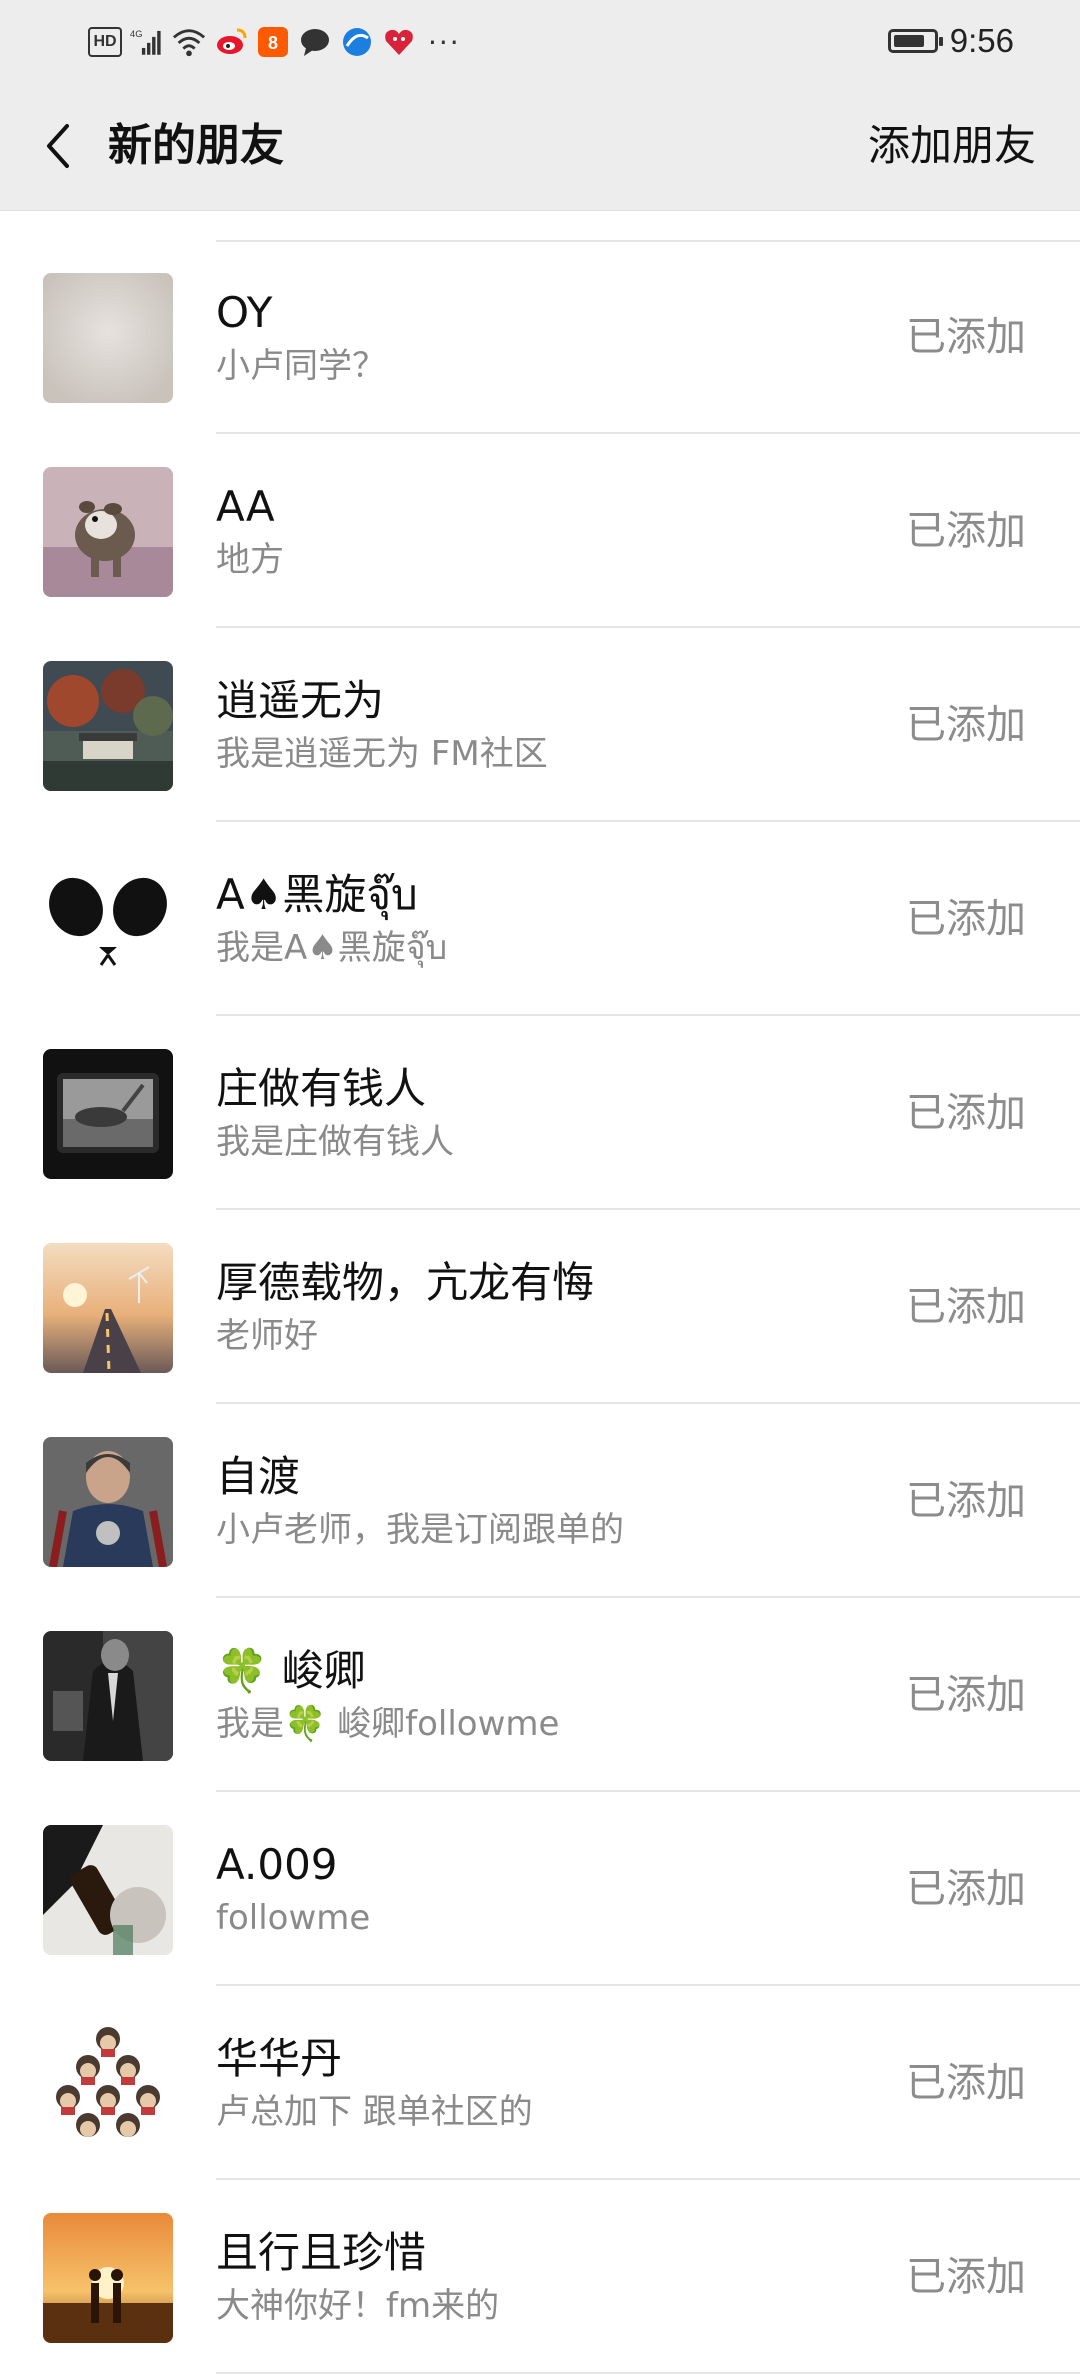  Describe the element at coordinates (388, 1724) in the screenshot. I see `request-message: 我是🍀 峻卿followme` at that location.